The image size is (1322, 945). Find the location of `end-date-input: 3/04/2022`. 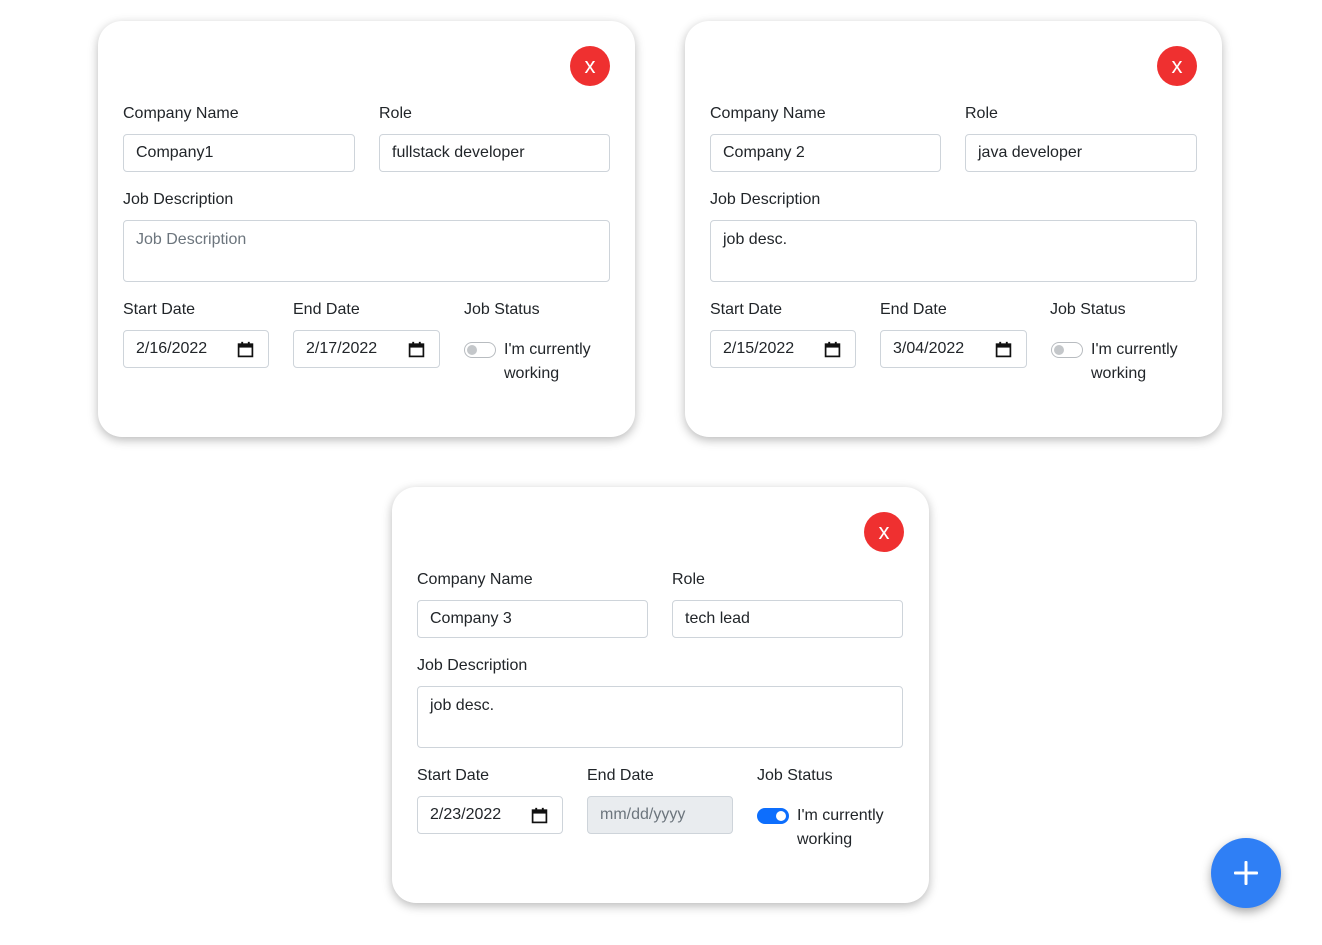

end-date-input: 3/04/2022 is located at coordinates (953, 349).